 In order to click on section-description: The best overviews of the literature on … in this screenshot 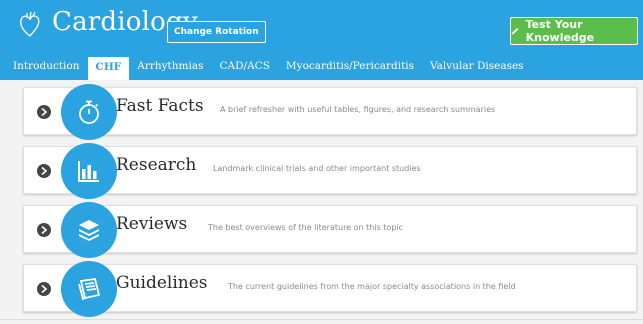, I will do `click(306, 227)`.